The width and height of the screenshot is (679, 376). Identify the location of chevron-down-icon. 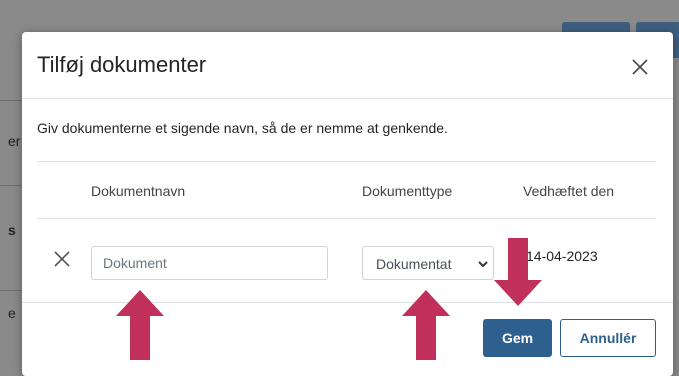
(483, 264).